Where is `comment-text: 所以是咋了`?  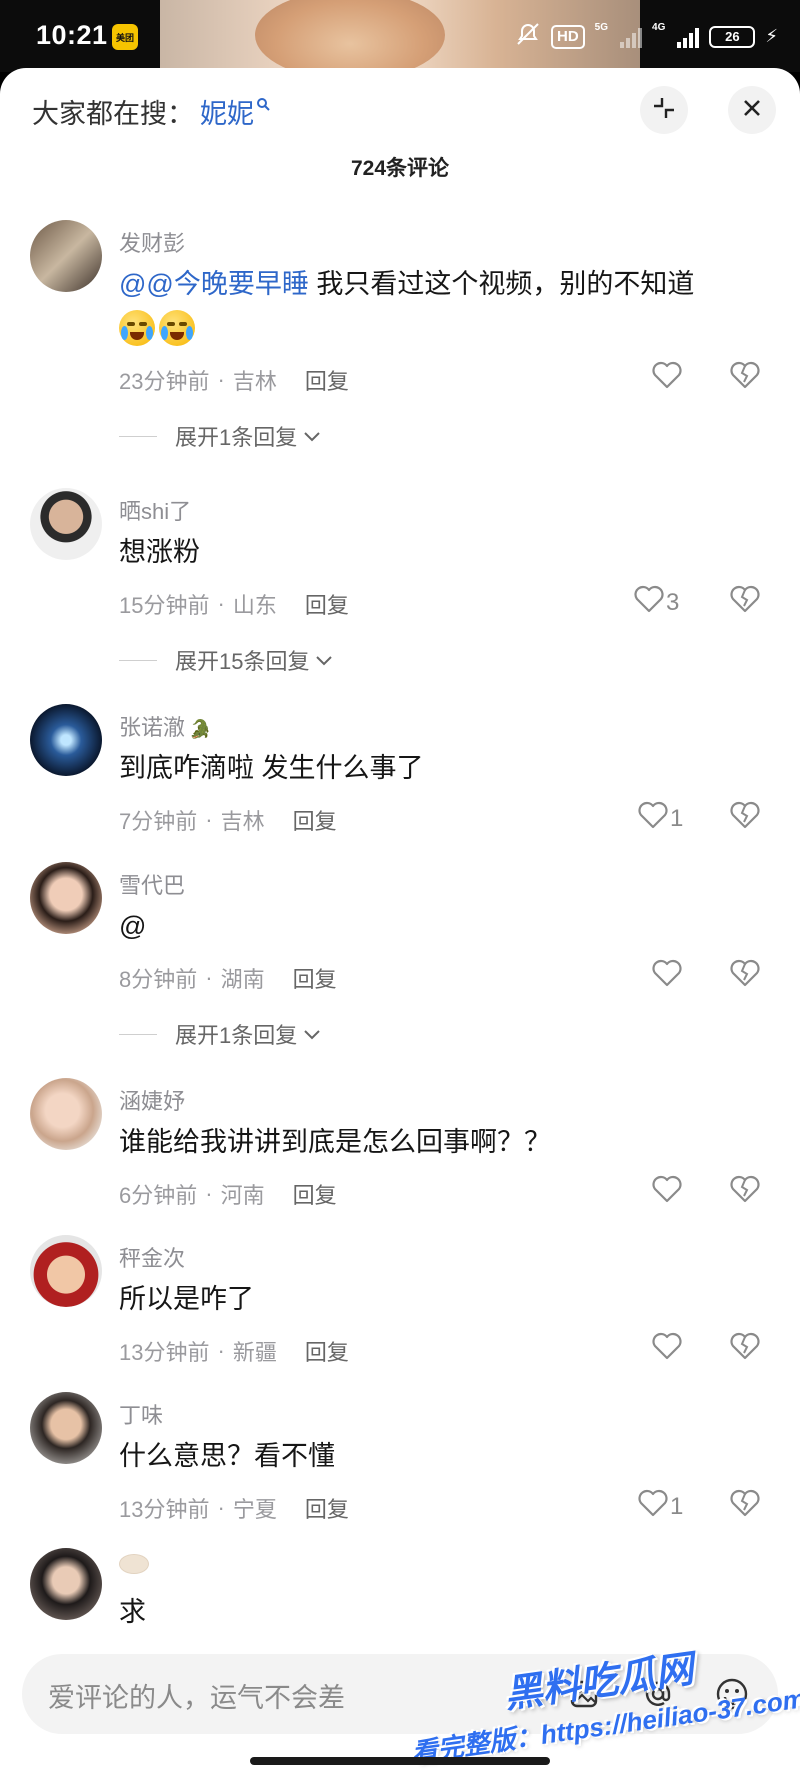 comment-text: 所以是咋了 is located at coordinates (186, 1299).